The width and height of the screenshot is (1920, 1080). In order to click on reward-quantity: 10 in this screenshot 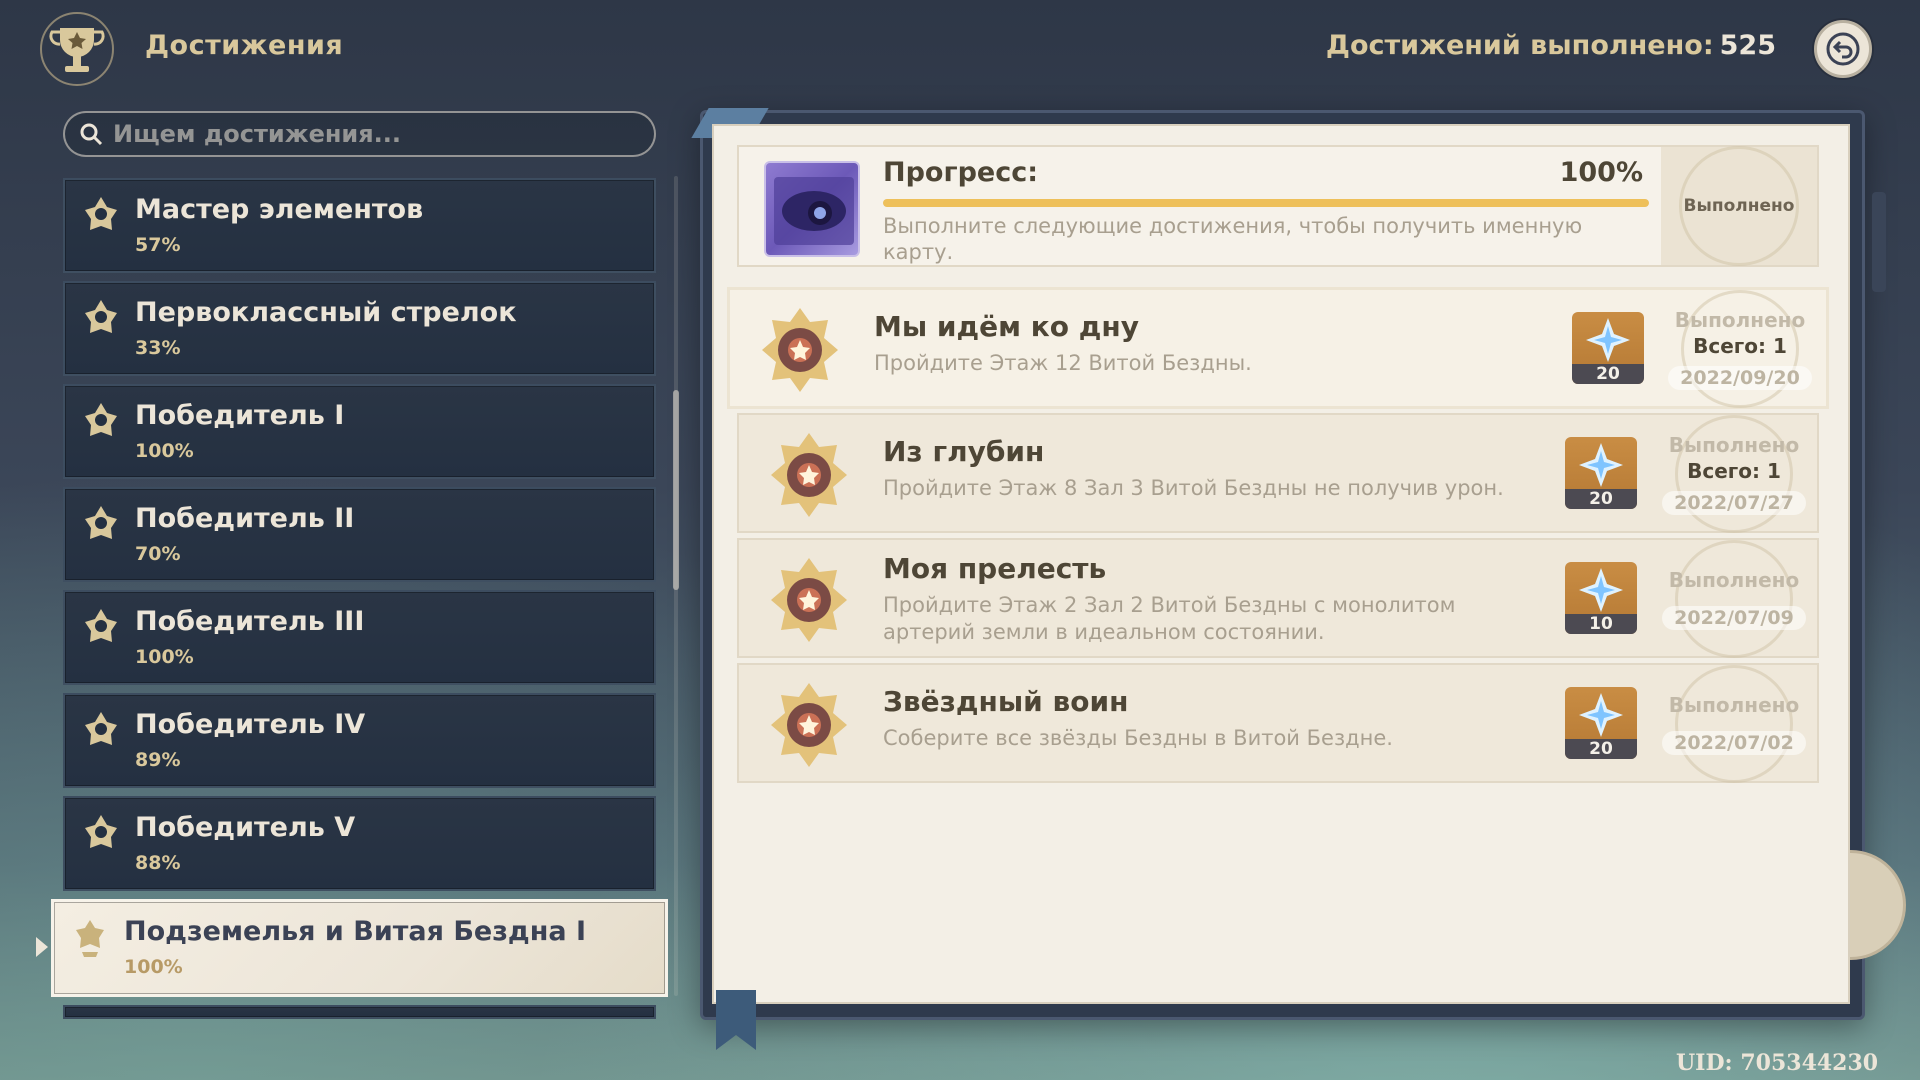, I will do `click(1601, 624)`.